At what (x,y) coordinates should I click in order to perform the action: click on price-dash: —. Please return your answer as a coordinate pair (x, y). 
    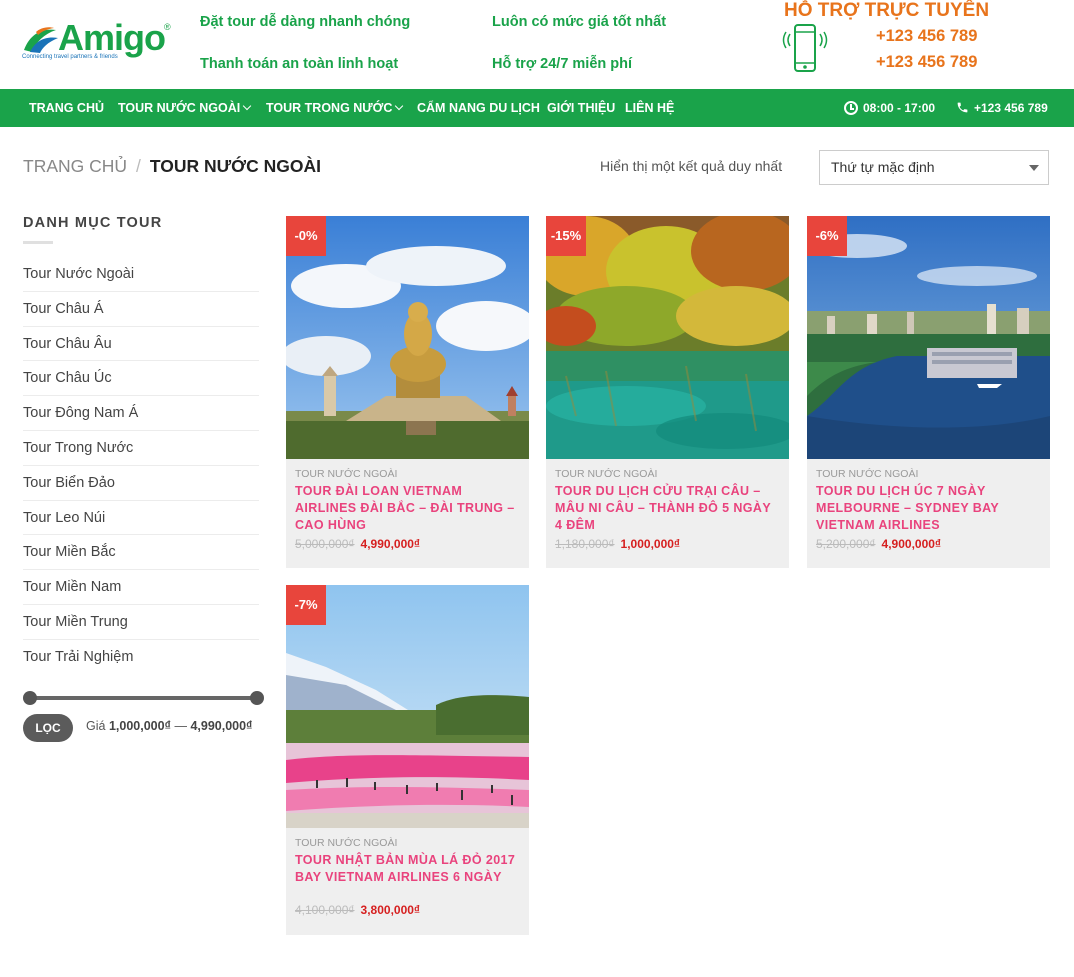
    Looking at the image, I should click on (180, 726).